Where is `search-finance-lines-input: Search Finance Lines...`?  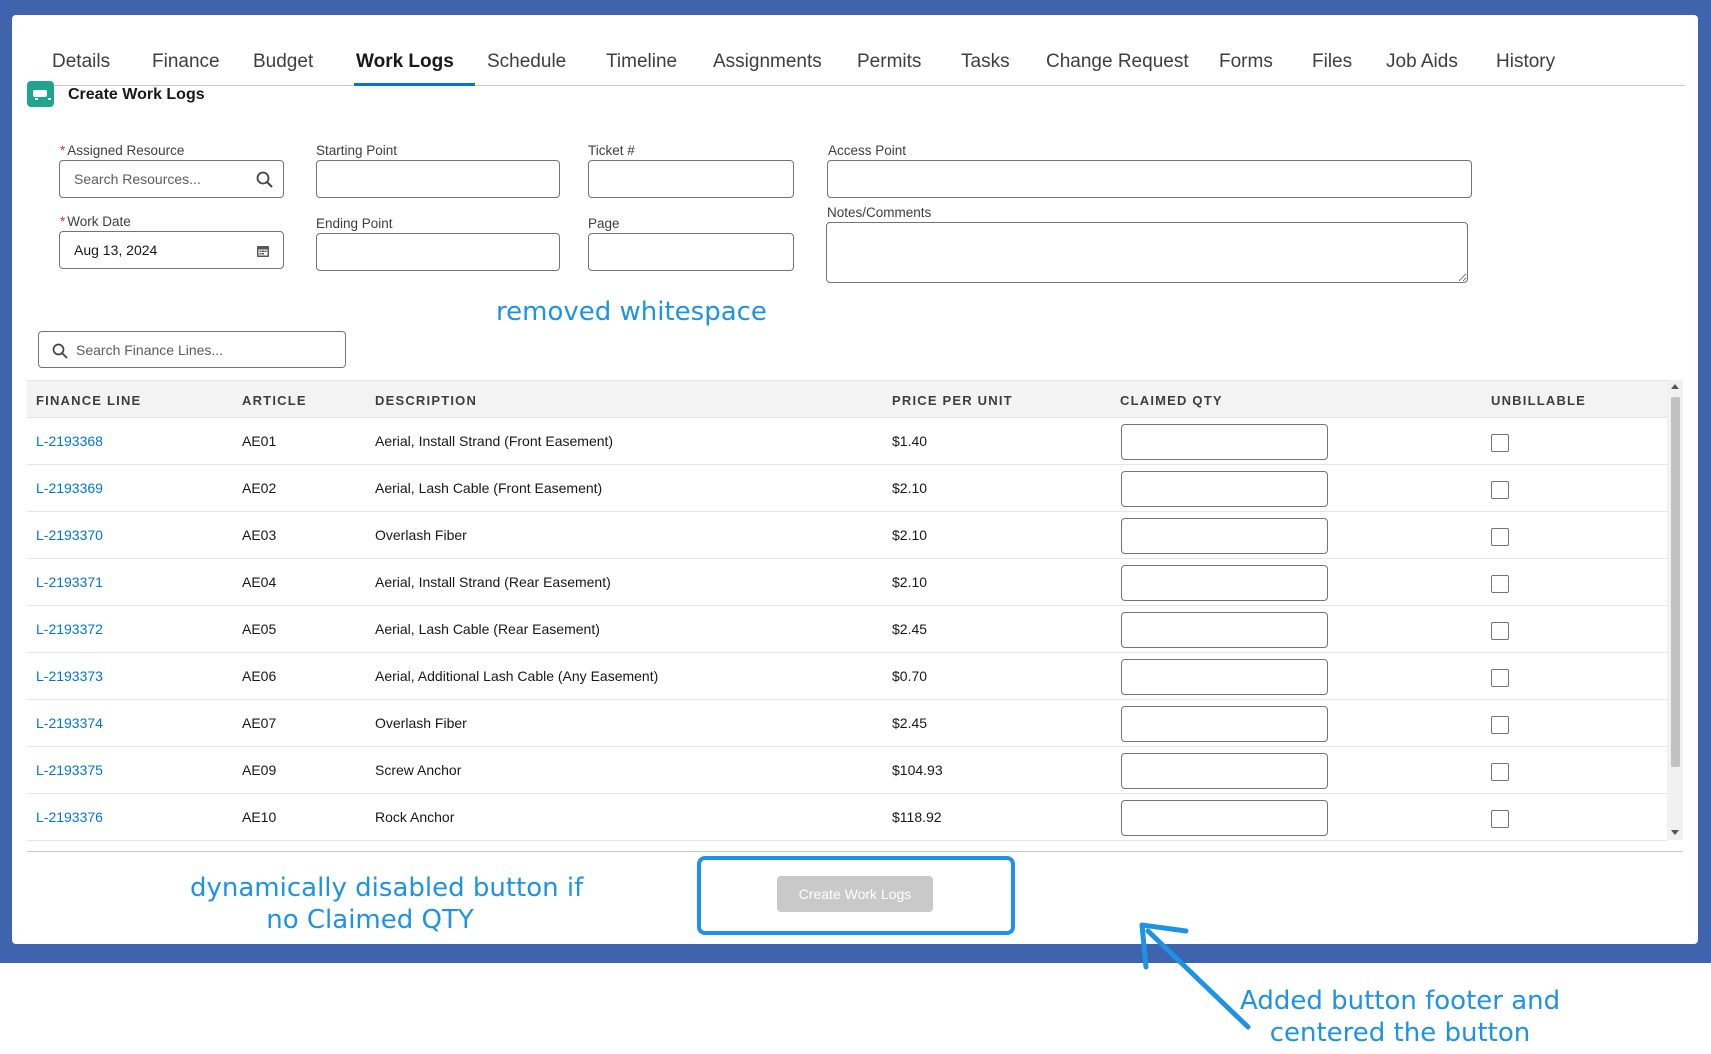
search-finance-lines-input: Search Finance Lines... is located at coordinates (192, 349).